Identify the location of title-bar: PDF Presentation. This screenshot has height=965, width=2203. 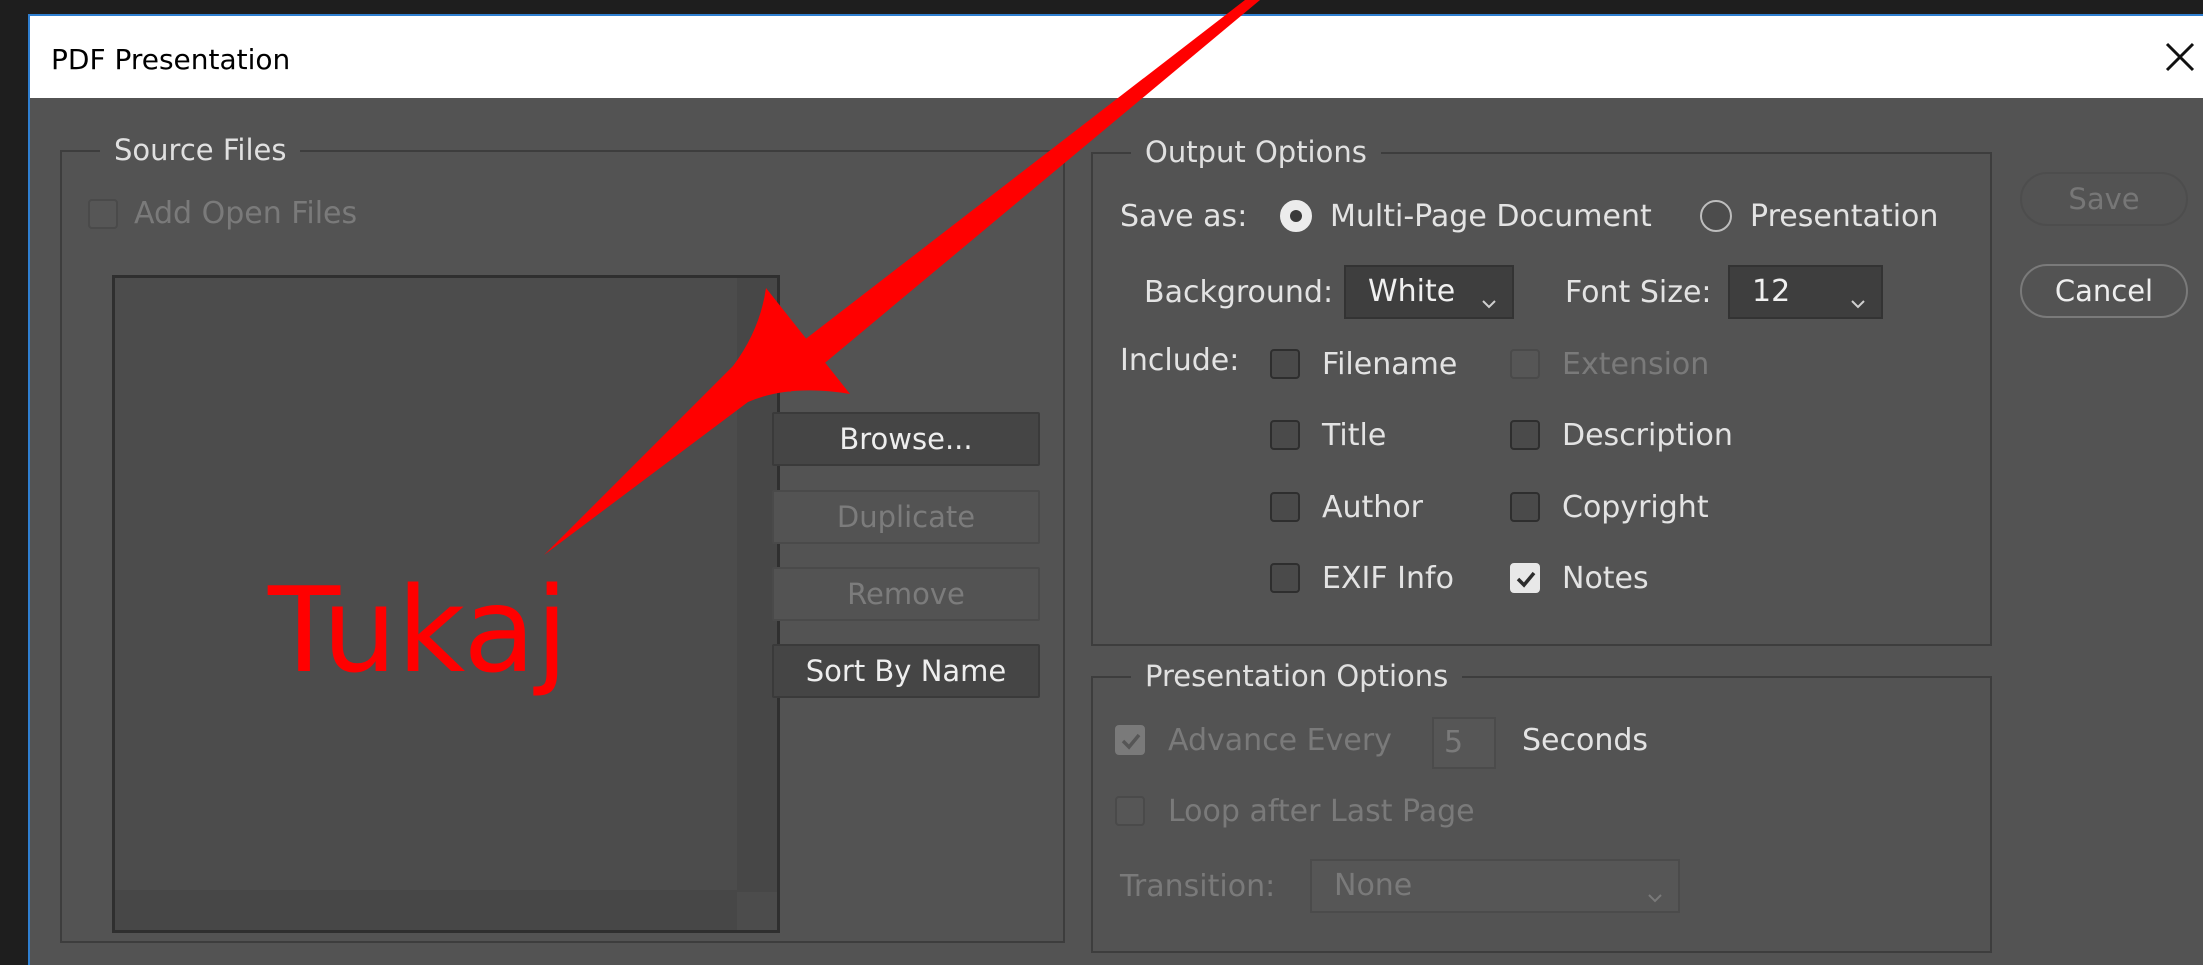
(1116, 57).